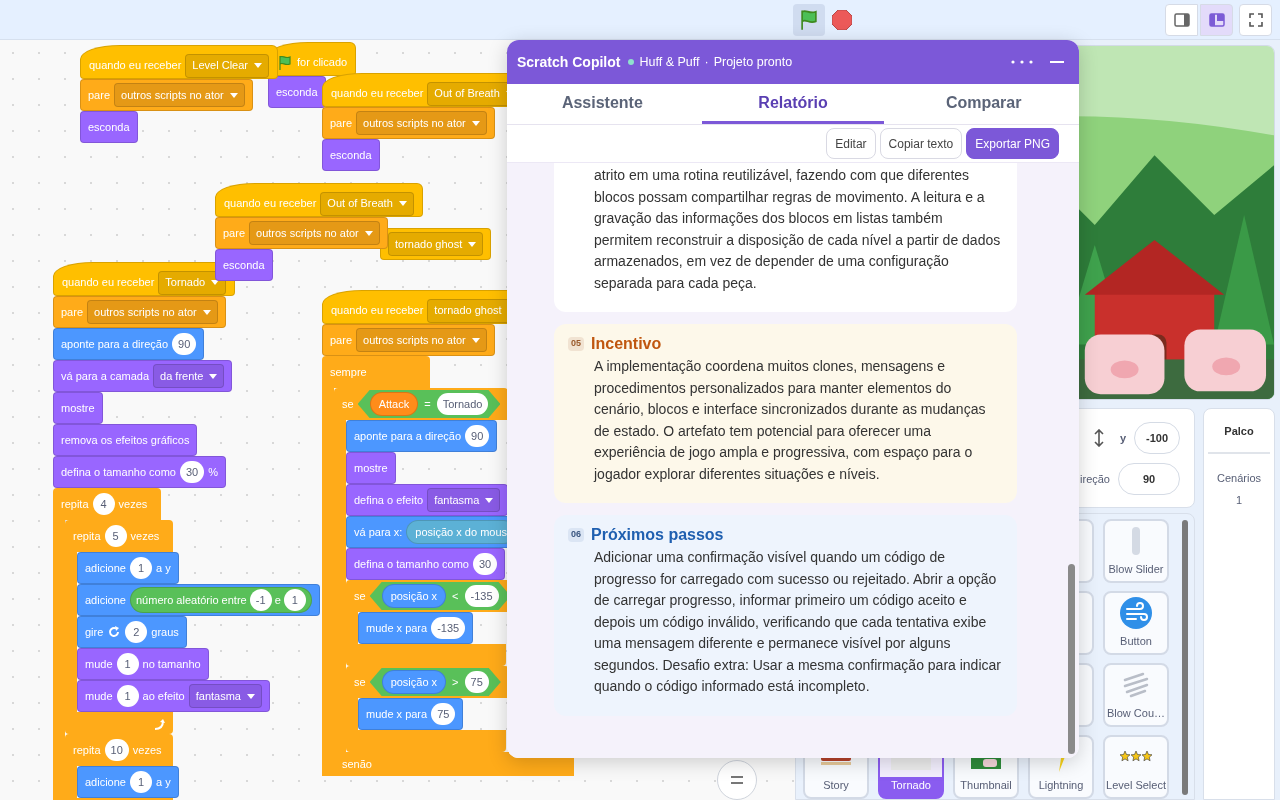 This screenshot has width=1280, height=800. I want to click on code-block: vá para a camada da frente, so click(143, 376).